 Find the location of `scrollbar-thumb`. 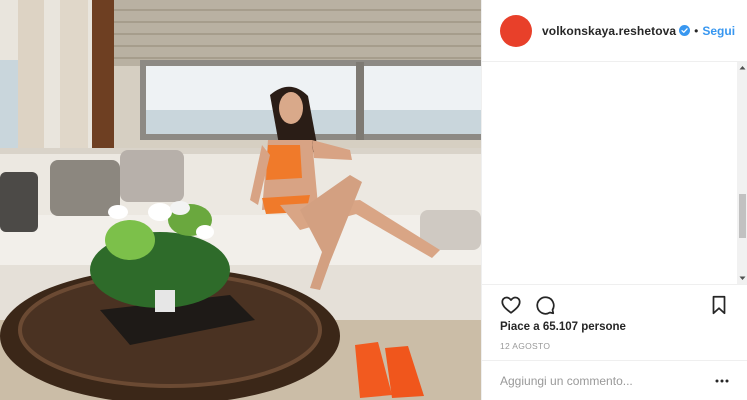

scrollbar-thumb is located at coordinates (742, 216).